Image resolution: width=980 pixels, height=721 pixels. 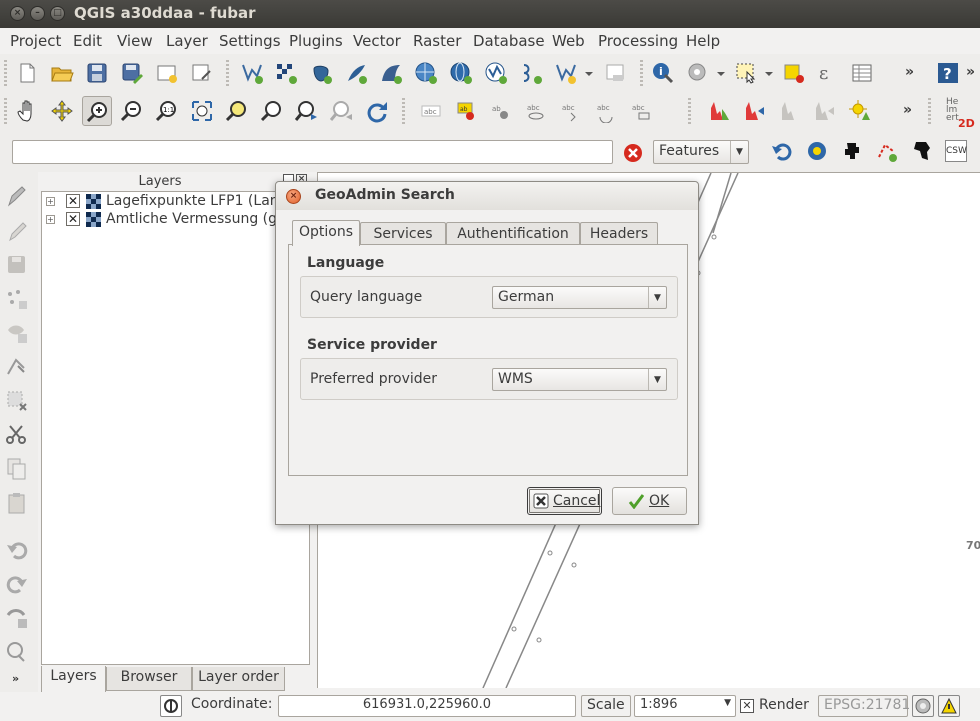 What do you see at coordinates (633, 153) in the screenshot?
I see `clear-search-icon` at bounding box center [633, 153].